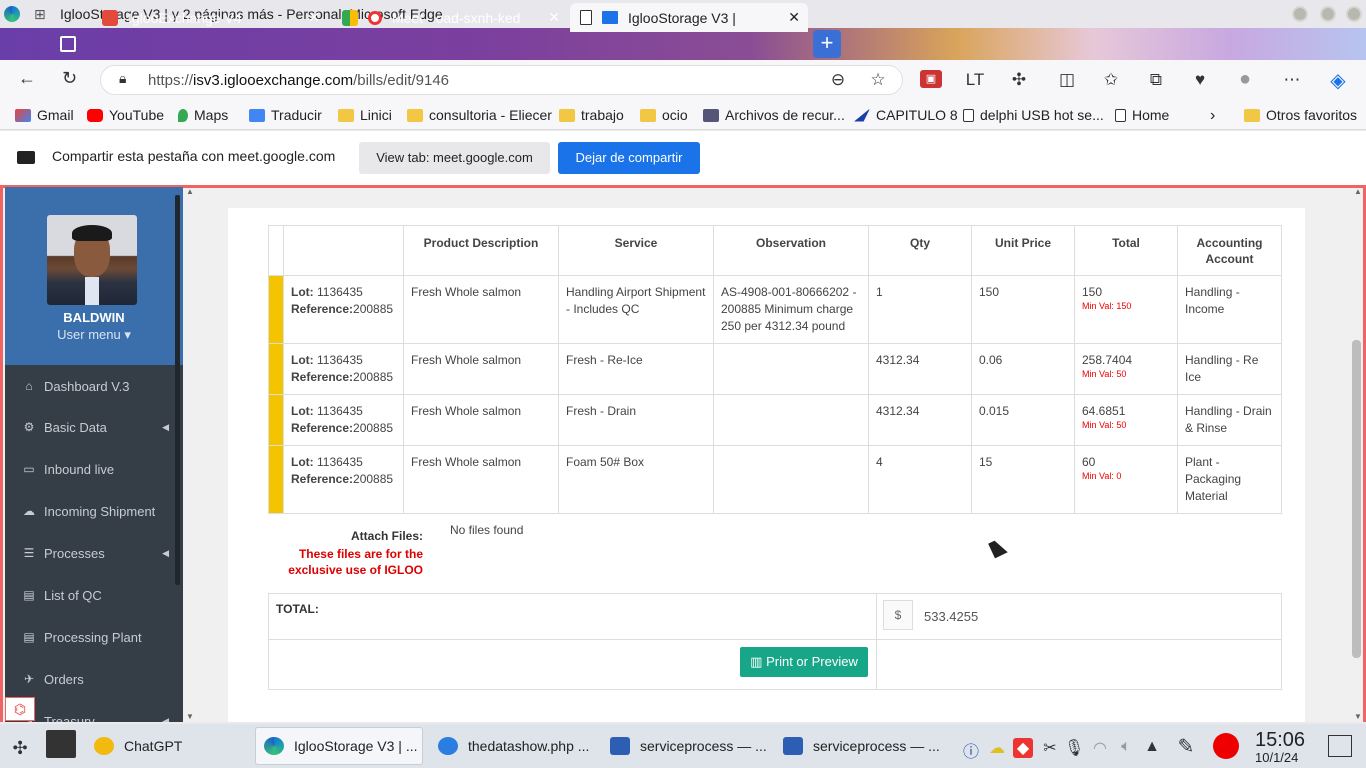 This screenshot has height=768, width=1366. I want to click on page-scroll-down-icon: ▼, so click(1358, 716).